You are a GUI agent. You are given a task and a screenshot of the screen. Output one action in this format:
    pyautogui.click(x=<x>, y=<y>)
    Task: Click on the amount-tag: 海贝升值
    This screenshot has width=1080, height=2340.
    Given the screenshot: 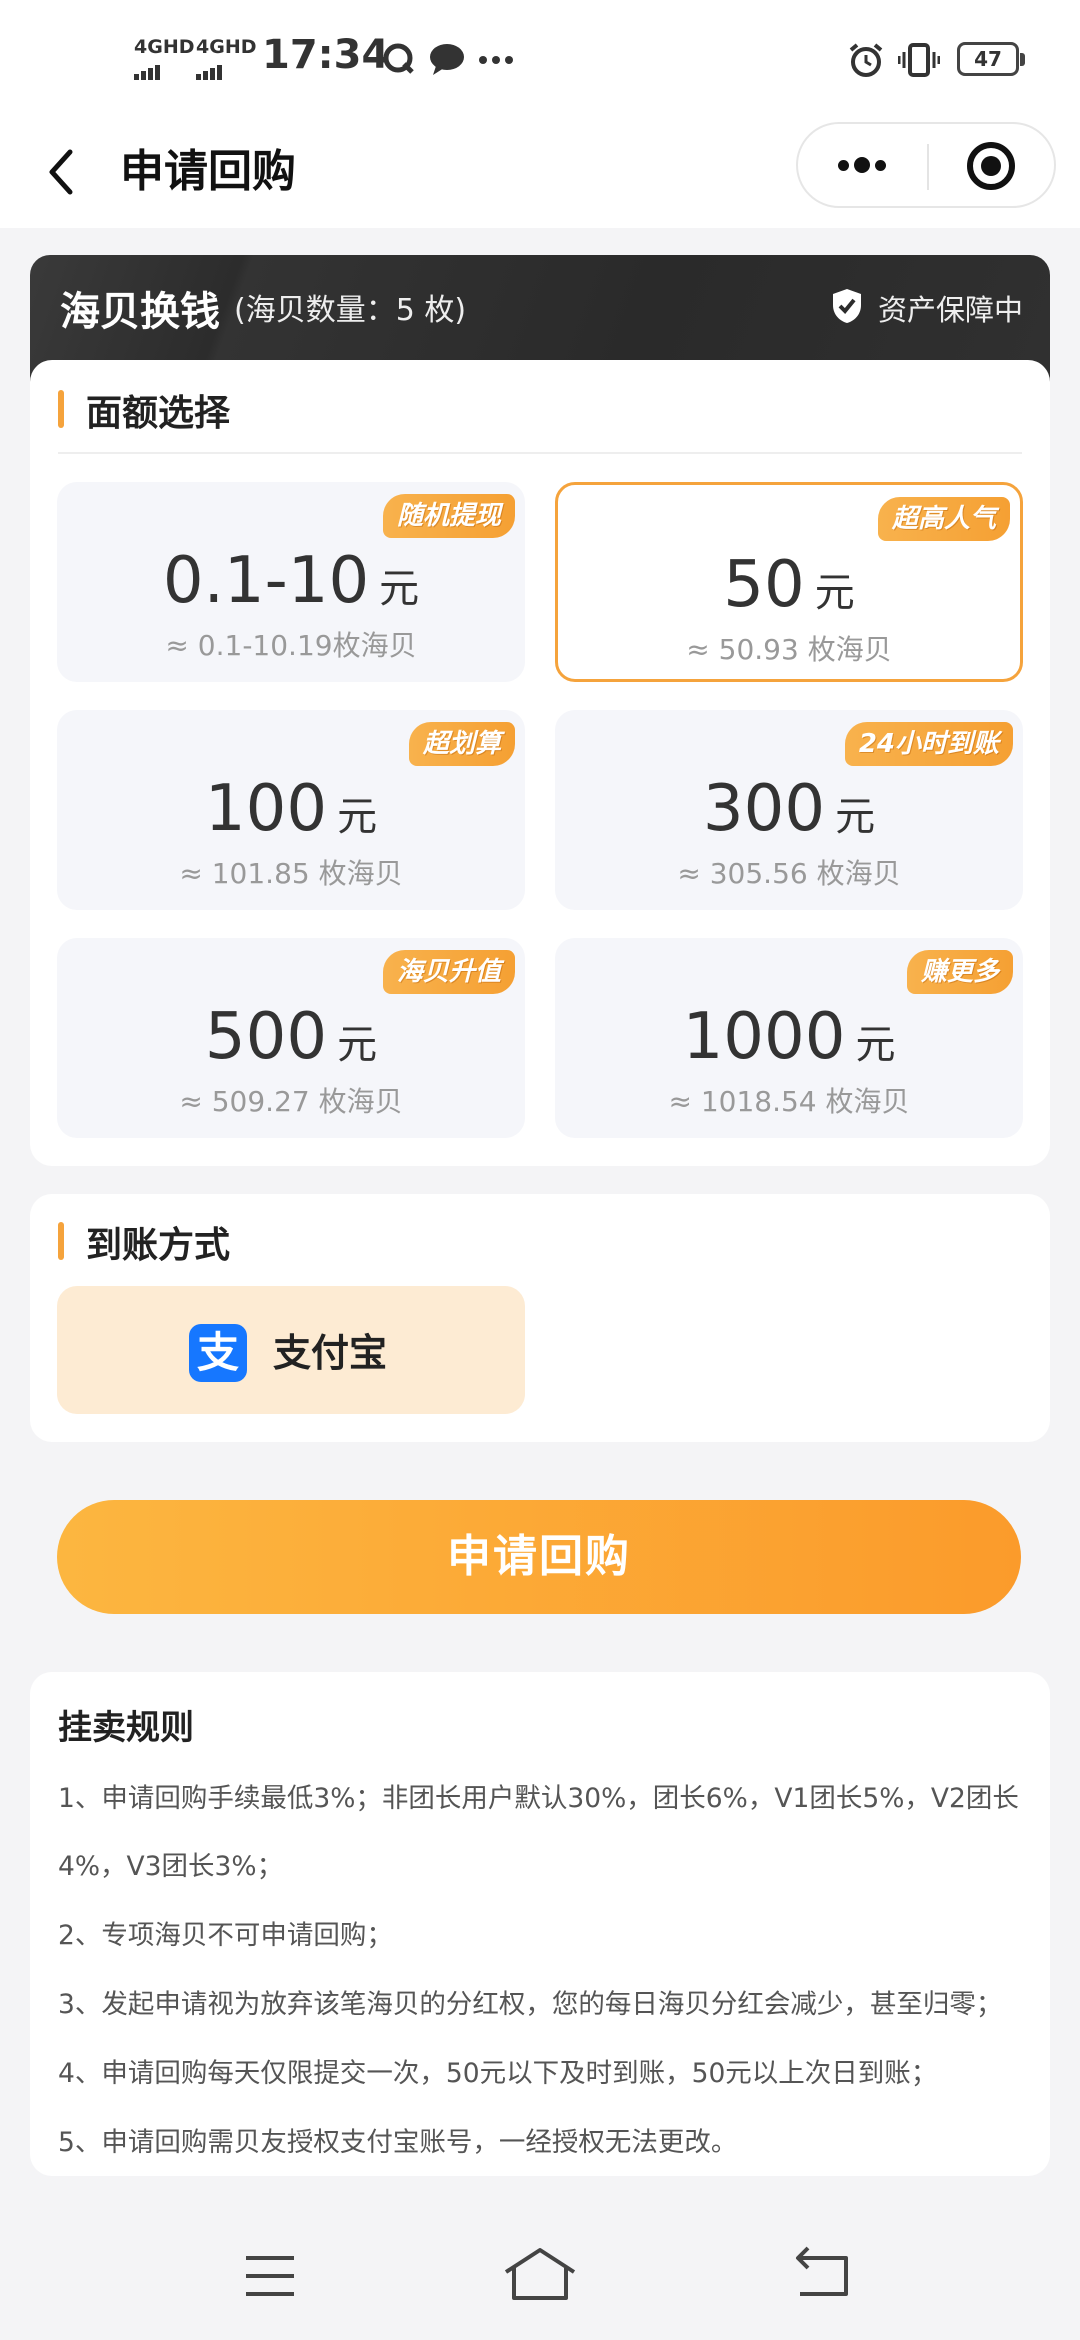 What is the action you would take?
    pyautogui.click(x=448, y=972)
    